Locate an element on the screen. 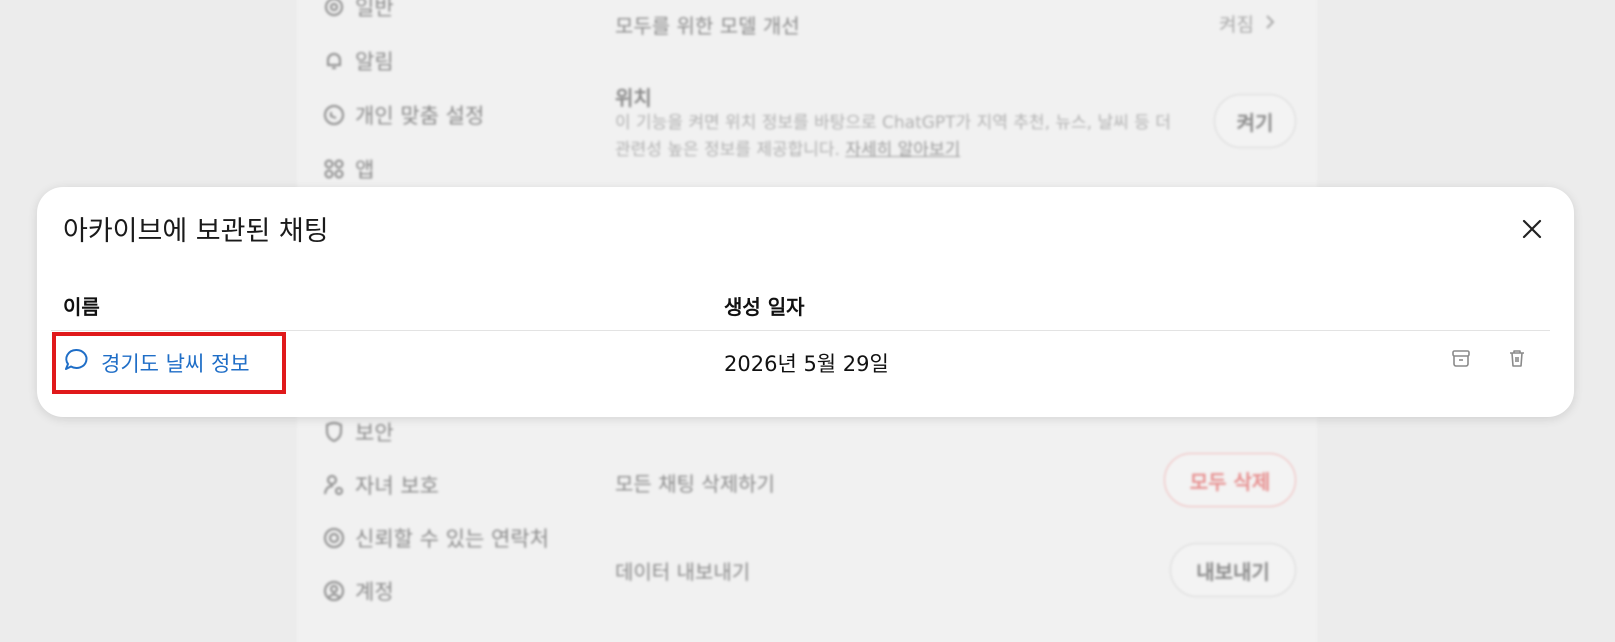 This screenshot has height=642, width=1615. model-improvement-toggle: 켜짐 is located at coordinates (1247, 23).